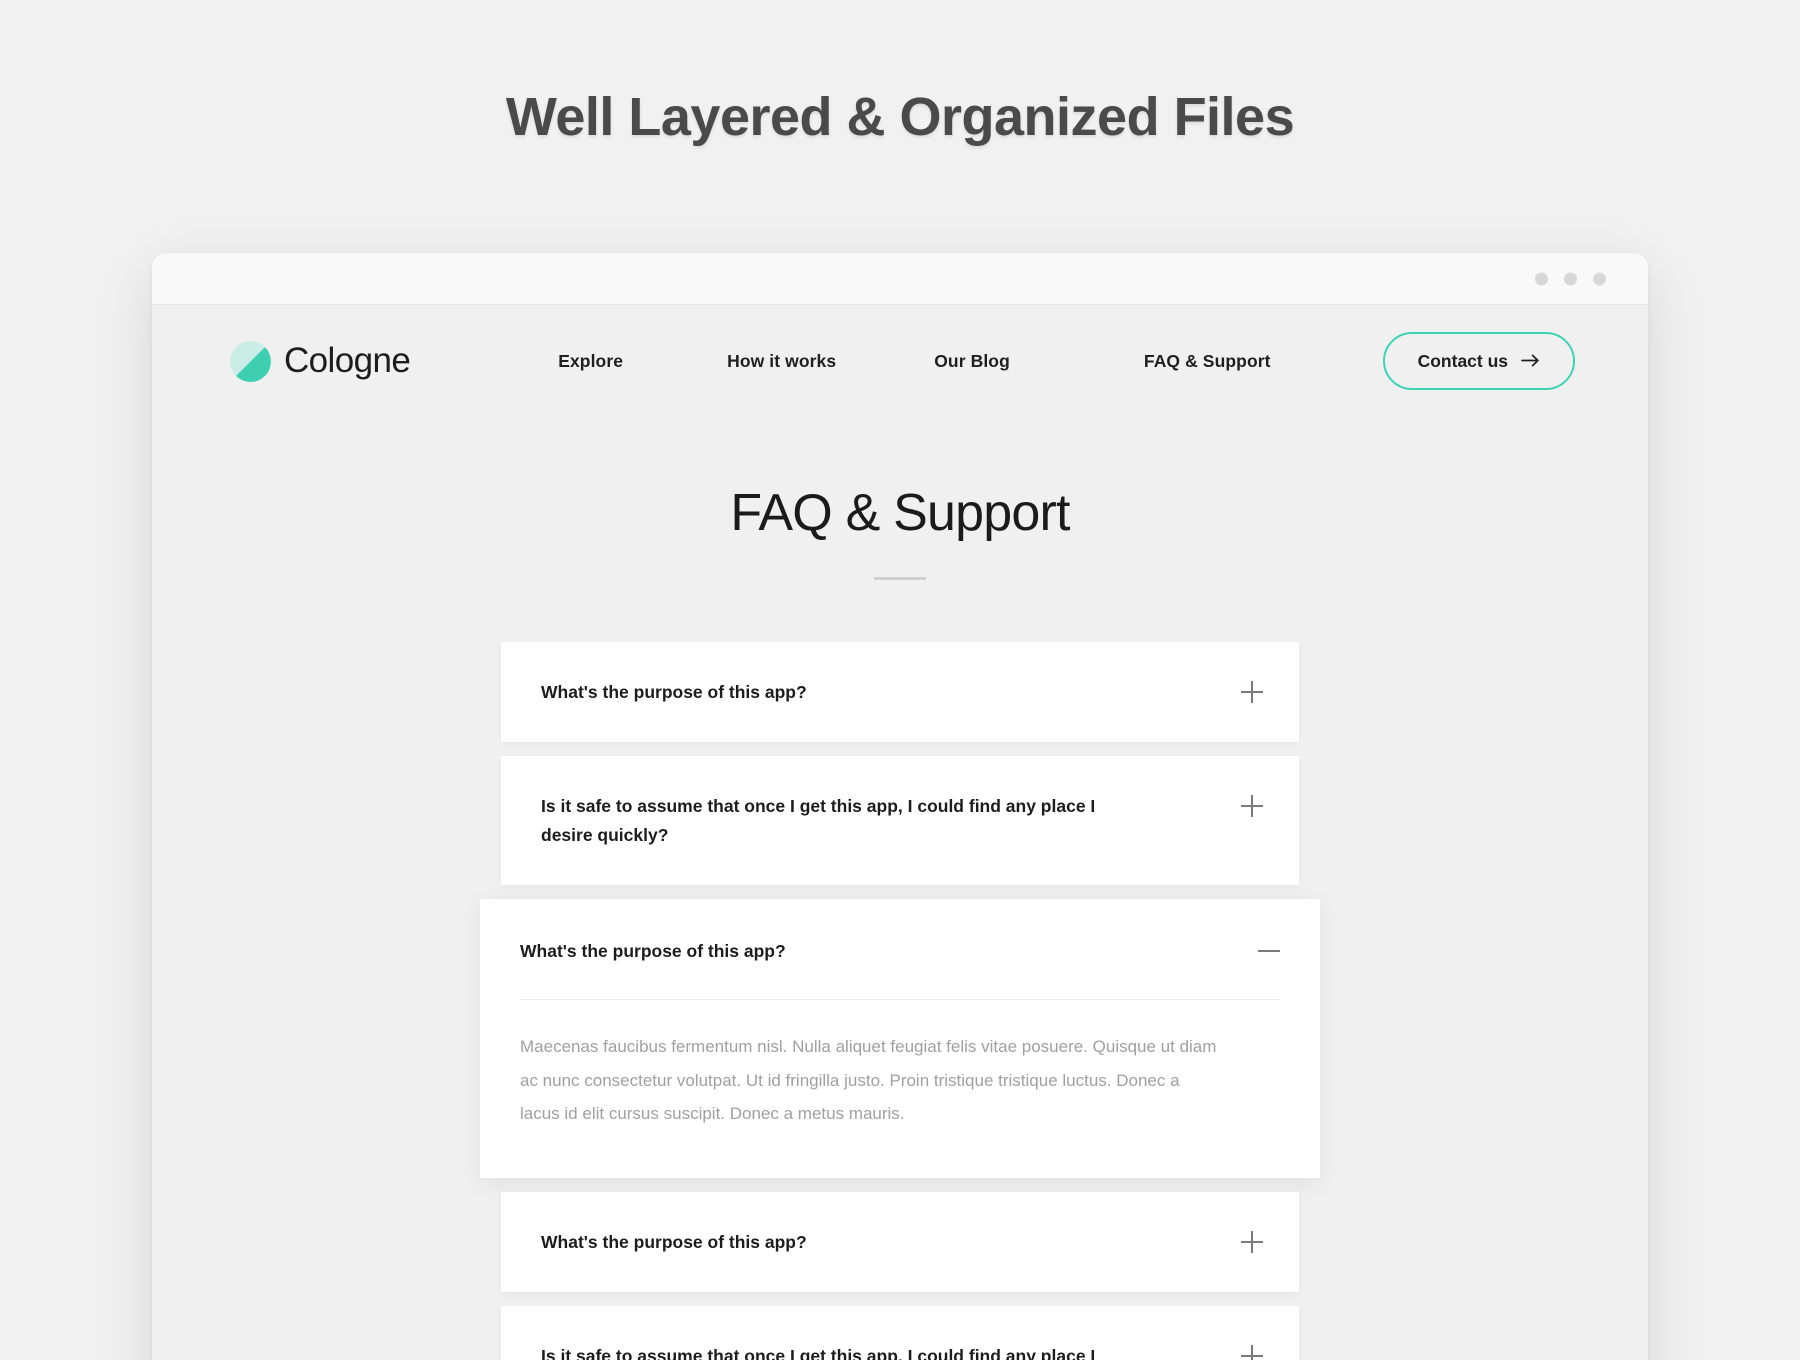 The width and height of the screenshot is (1800, 1360). I want to click on brand-logo: Cologne, so click(320, 361).